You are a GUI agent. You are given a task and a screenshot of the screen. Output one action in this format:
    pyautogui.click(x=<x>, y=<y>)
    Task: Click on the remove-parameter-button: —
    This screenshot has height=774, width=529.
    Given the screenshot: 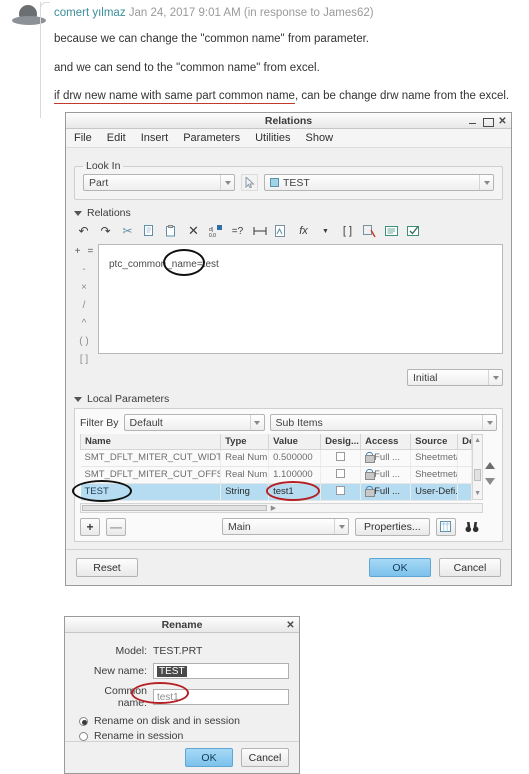 What is the action you would take?
    pyautogui.click(x=116, y=526)
    